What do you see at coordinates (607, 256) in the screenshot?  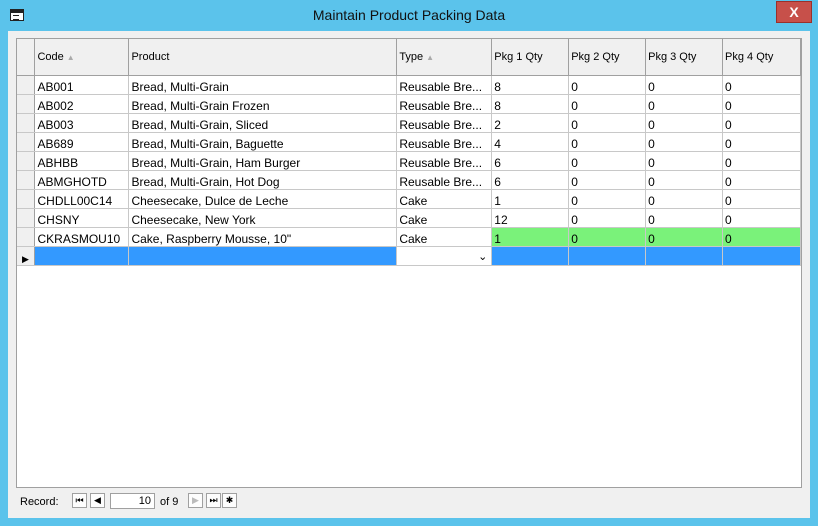 I see `pkg2-qty-cell` at bounding box center [607, 256].